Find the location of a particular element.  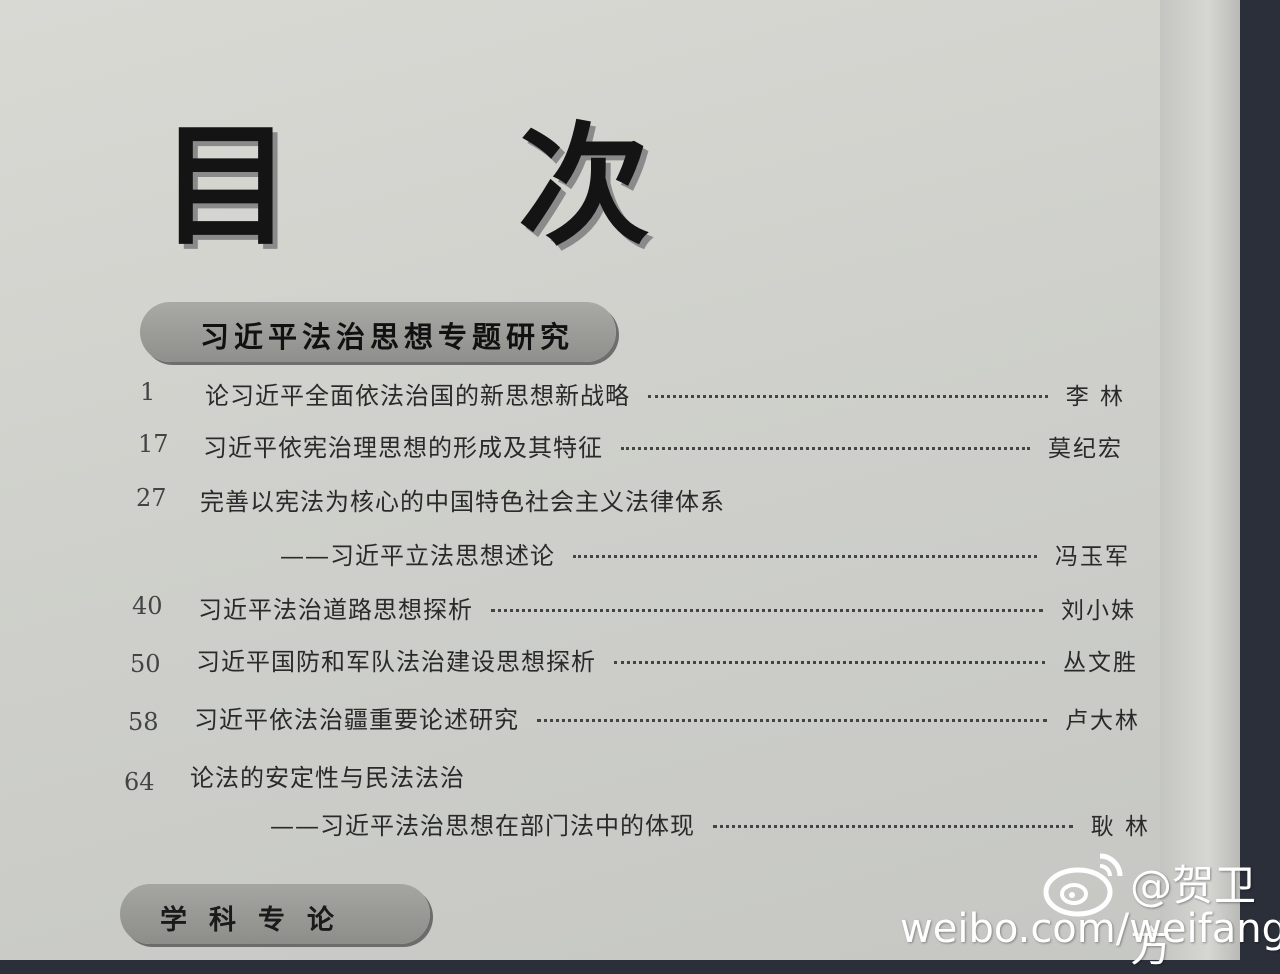

toc-entry: 习近平国防和军队法治建设思想探析 丛文胜 is located at coordinates (667, 664).